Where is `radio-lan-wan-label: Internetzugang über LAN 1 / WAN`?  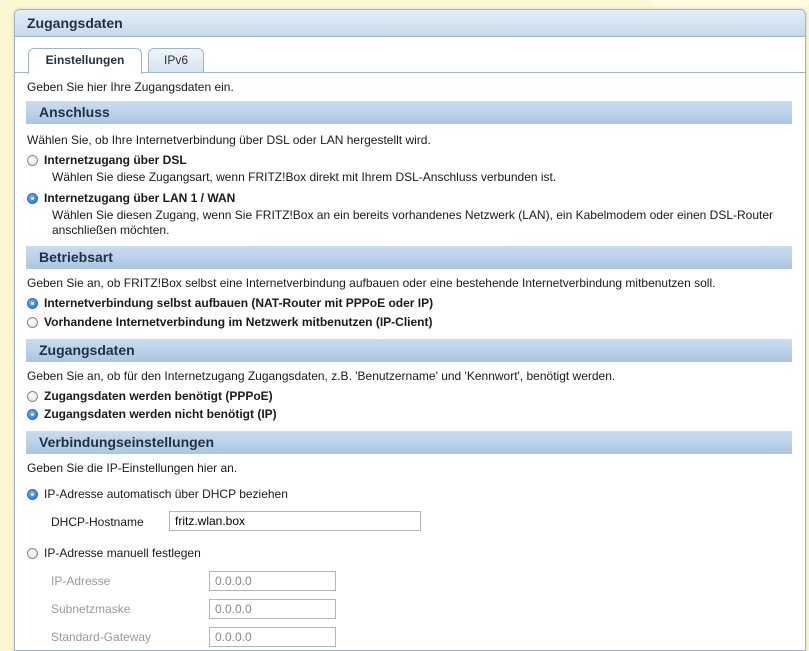
radio-lan-wan-label: Internetzugang über LAN 1 / WAN is located at coordinates (140, 198).